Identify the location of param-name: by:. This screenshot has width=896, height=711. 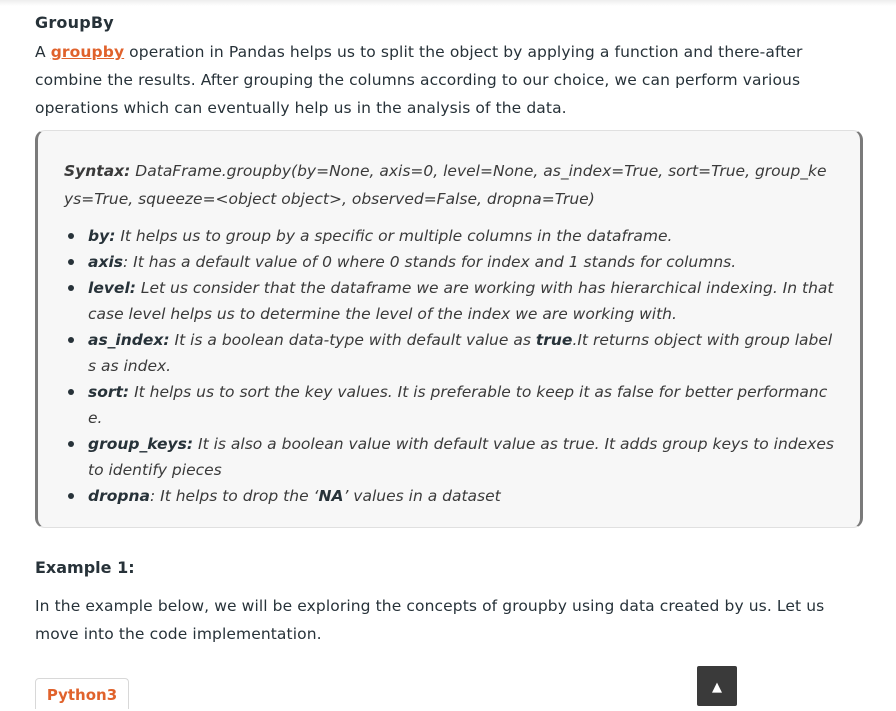
(102, 236).